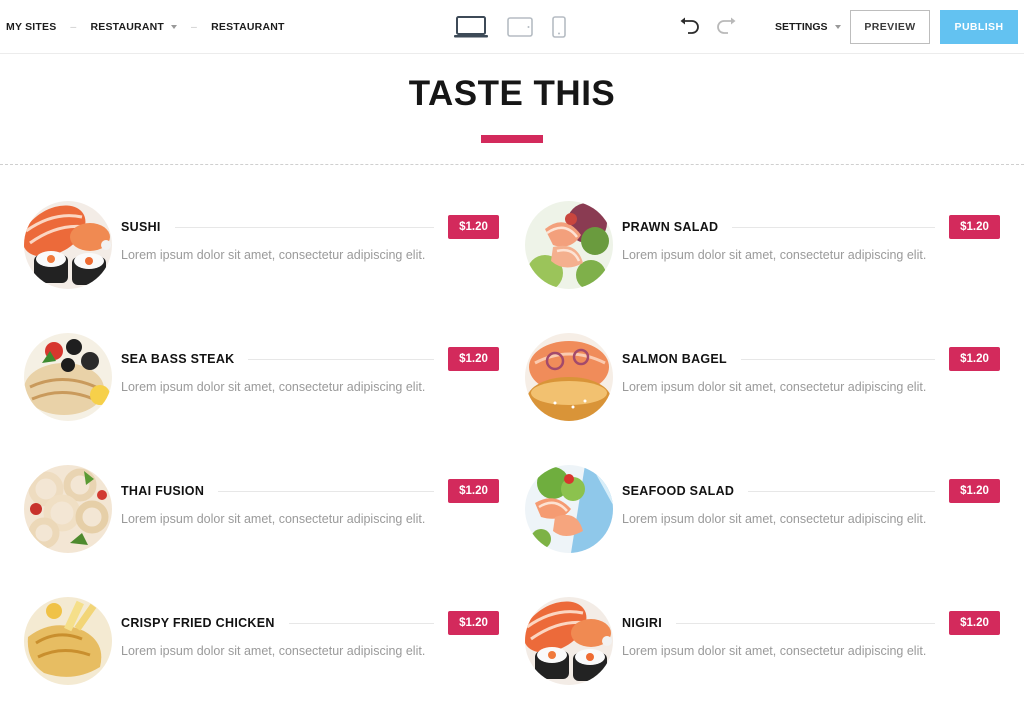  I want to click on settings-dropdown: SETTINGS, so click(808, 27).